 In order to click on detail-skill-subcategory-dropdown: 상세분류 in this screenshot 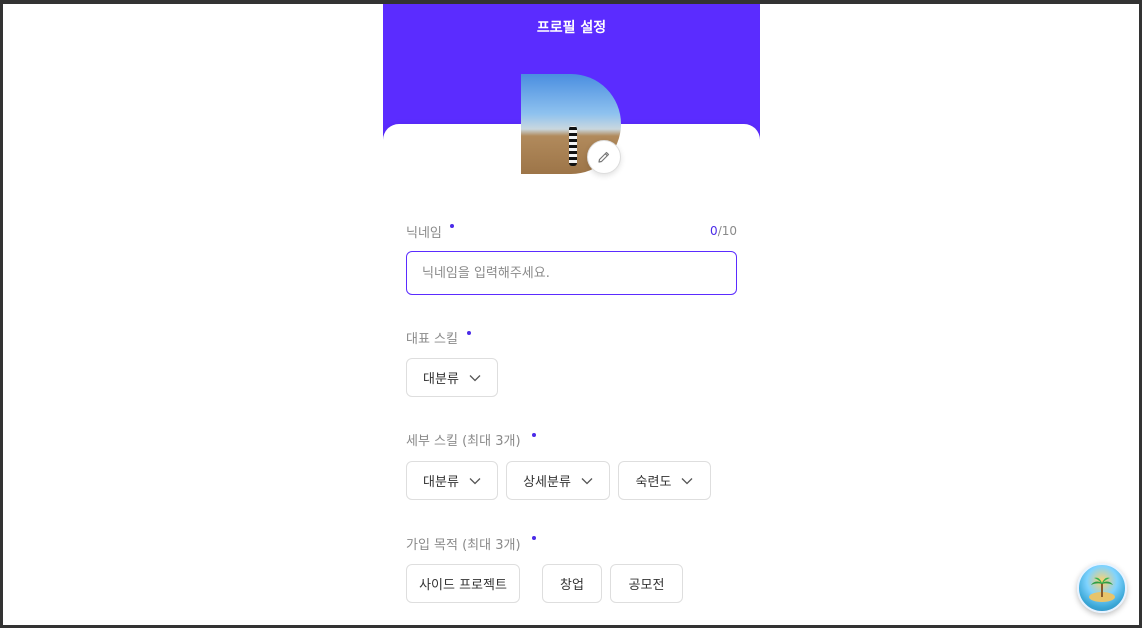, I will do `click(558, 480)`.